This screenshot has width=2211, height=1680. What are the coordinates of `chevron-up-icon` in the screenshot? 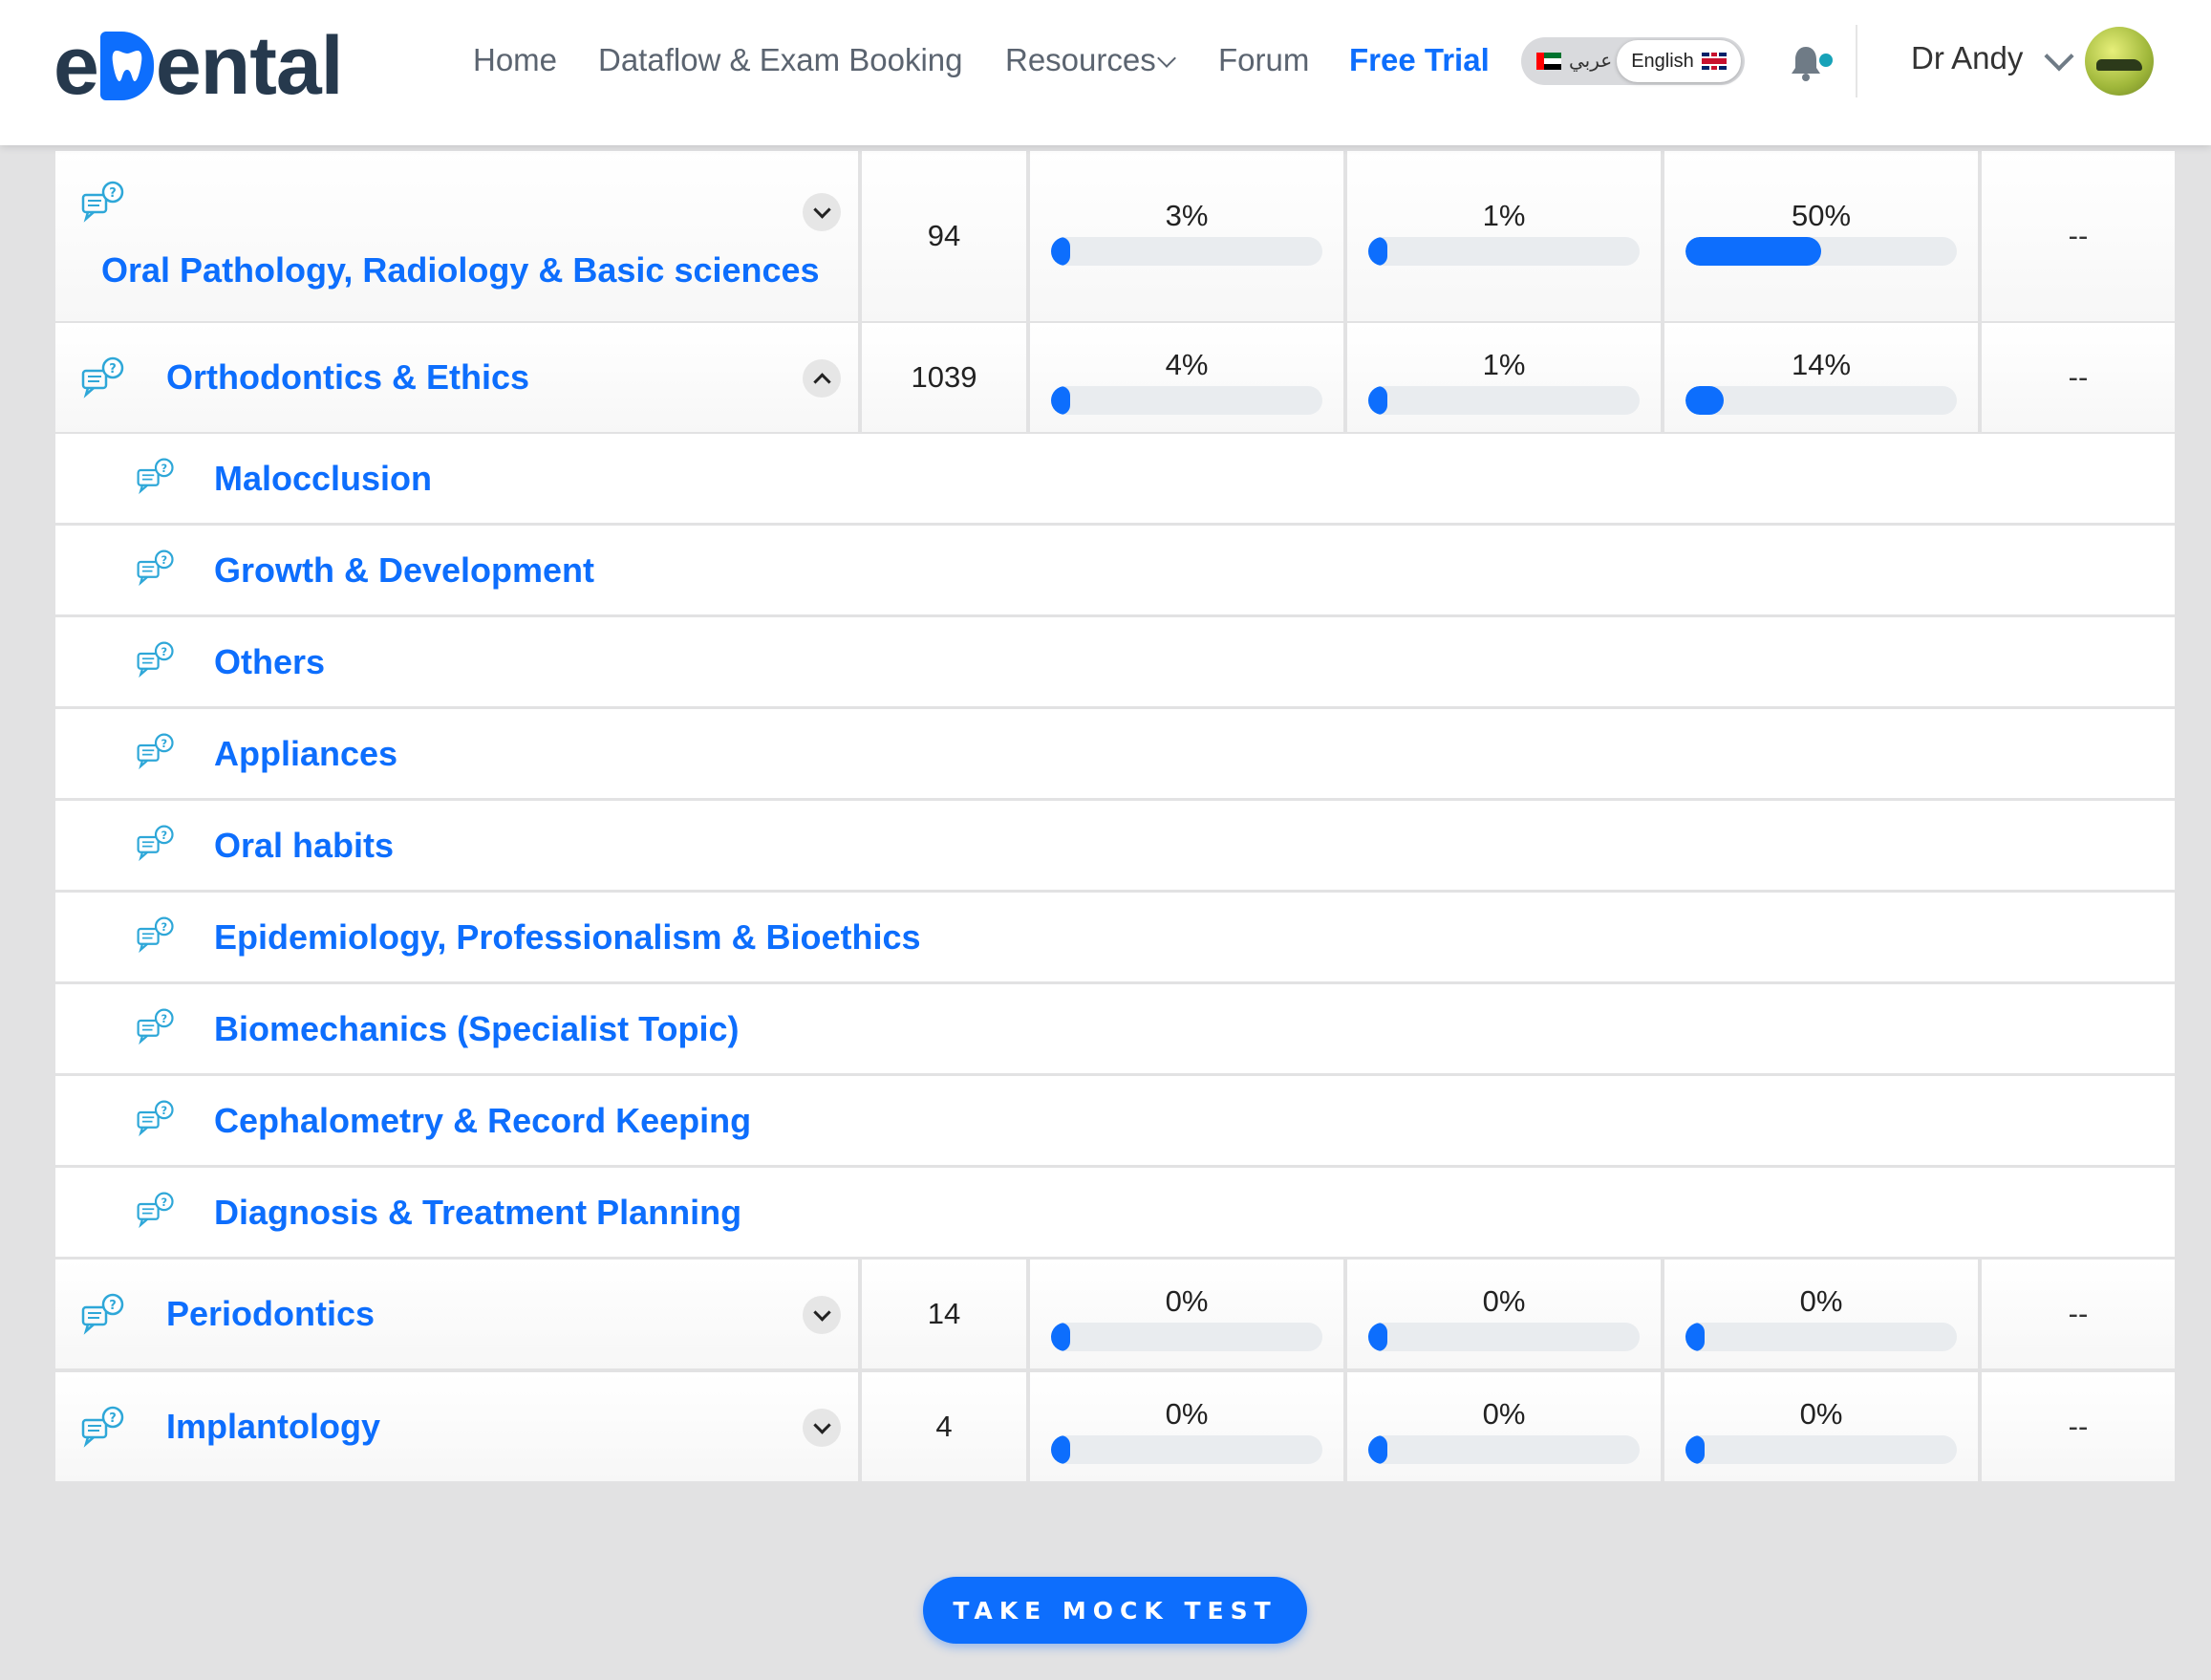 It's located at (821, 382).